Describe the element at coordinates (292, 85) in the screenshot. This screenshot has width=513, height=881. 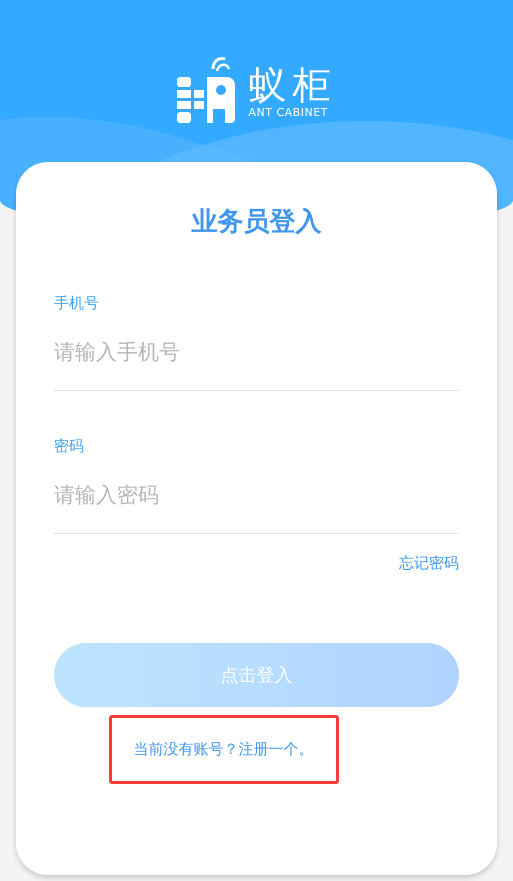
I see `logo-name: 蚁柜` at that location.